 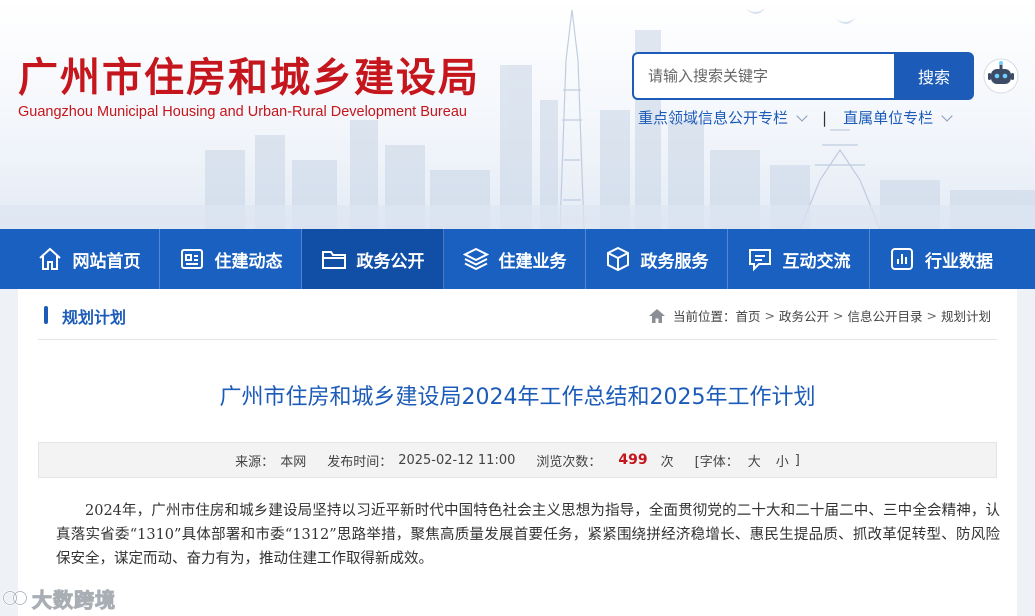 What do you see at coordinates (759, 260) in the screenshot?
I see `chat-icon` at bounding box center [759, 260].